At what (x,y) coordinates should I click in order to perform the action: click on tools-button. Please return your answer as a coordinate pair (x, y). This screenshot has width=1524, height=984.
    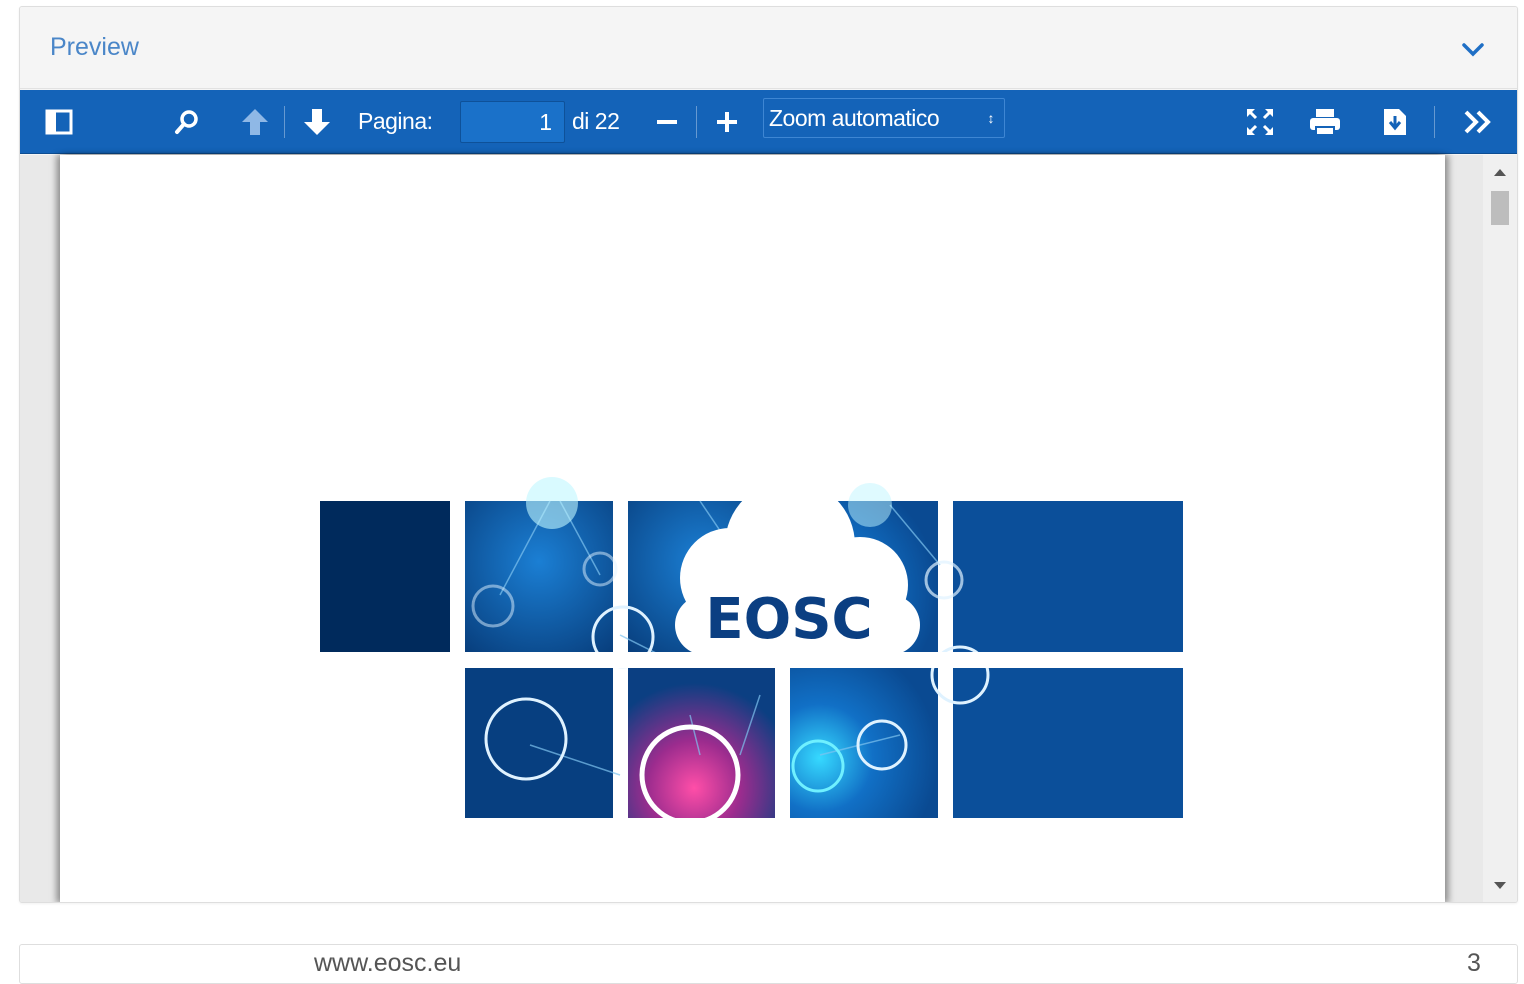
    Looking at the image, I should click on (1478, 122).